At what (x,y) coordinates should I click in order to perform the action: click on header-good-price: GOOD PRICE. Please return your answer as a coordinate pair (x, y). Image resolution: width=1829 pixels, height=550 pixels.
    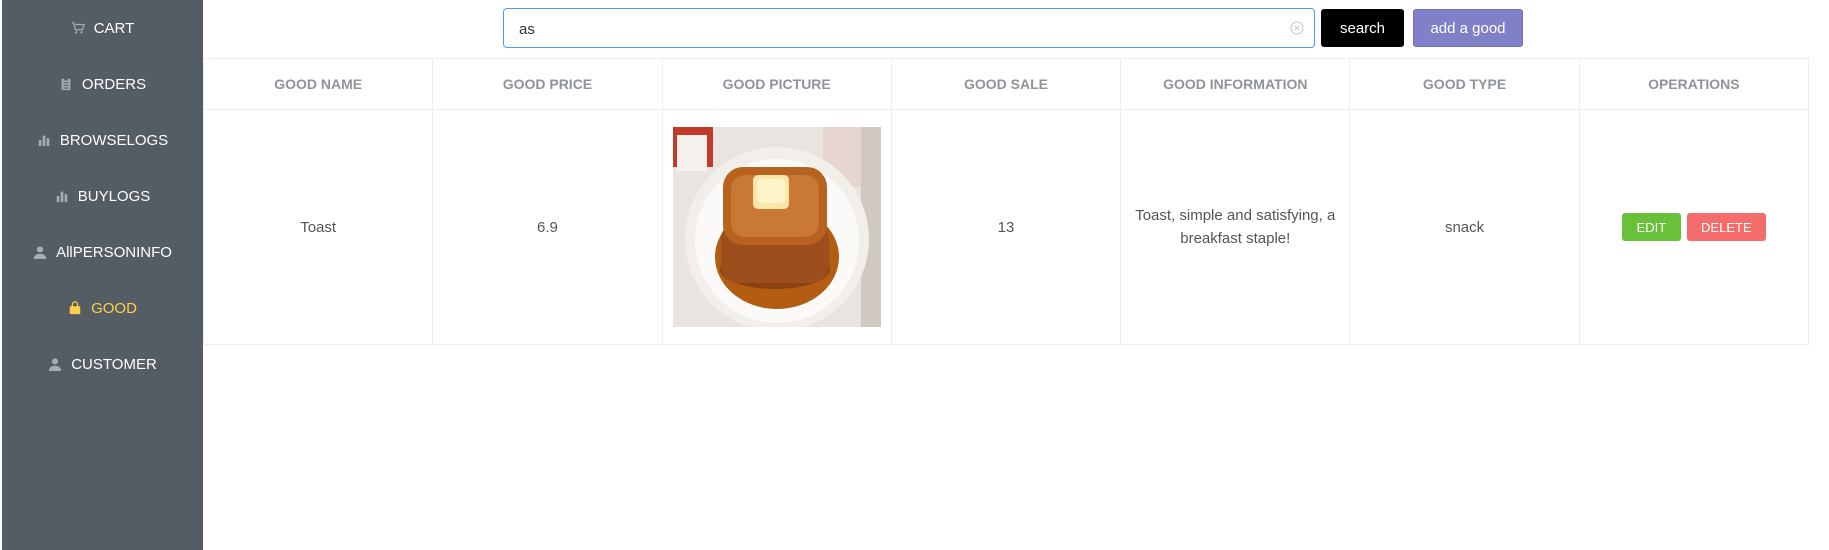
    Looking at the image, I should click on (547, 84).